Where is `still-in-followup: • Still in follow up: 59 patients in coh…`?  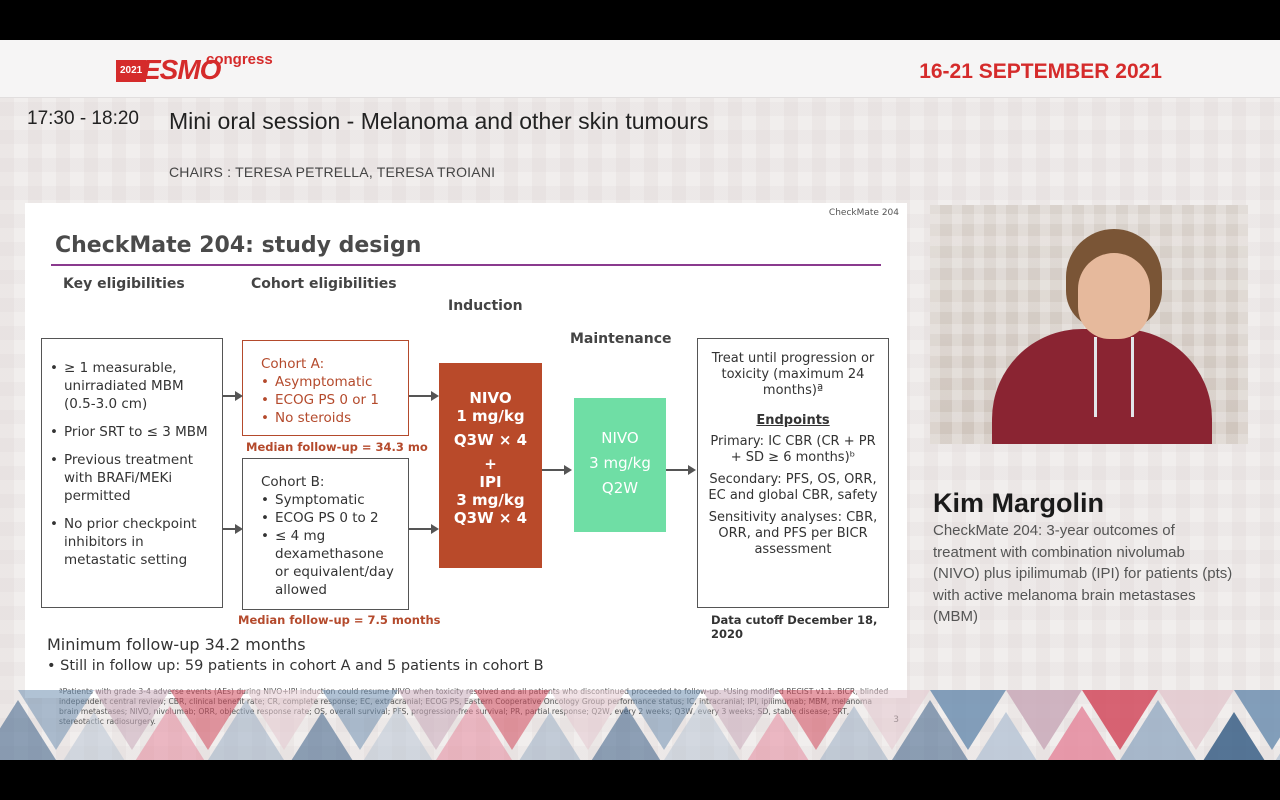
still-in-followup: • Still in follow up: 59 patients in coh… is located at coordinates (295, 666).